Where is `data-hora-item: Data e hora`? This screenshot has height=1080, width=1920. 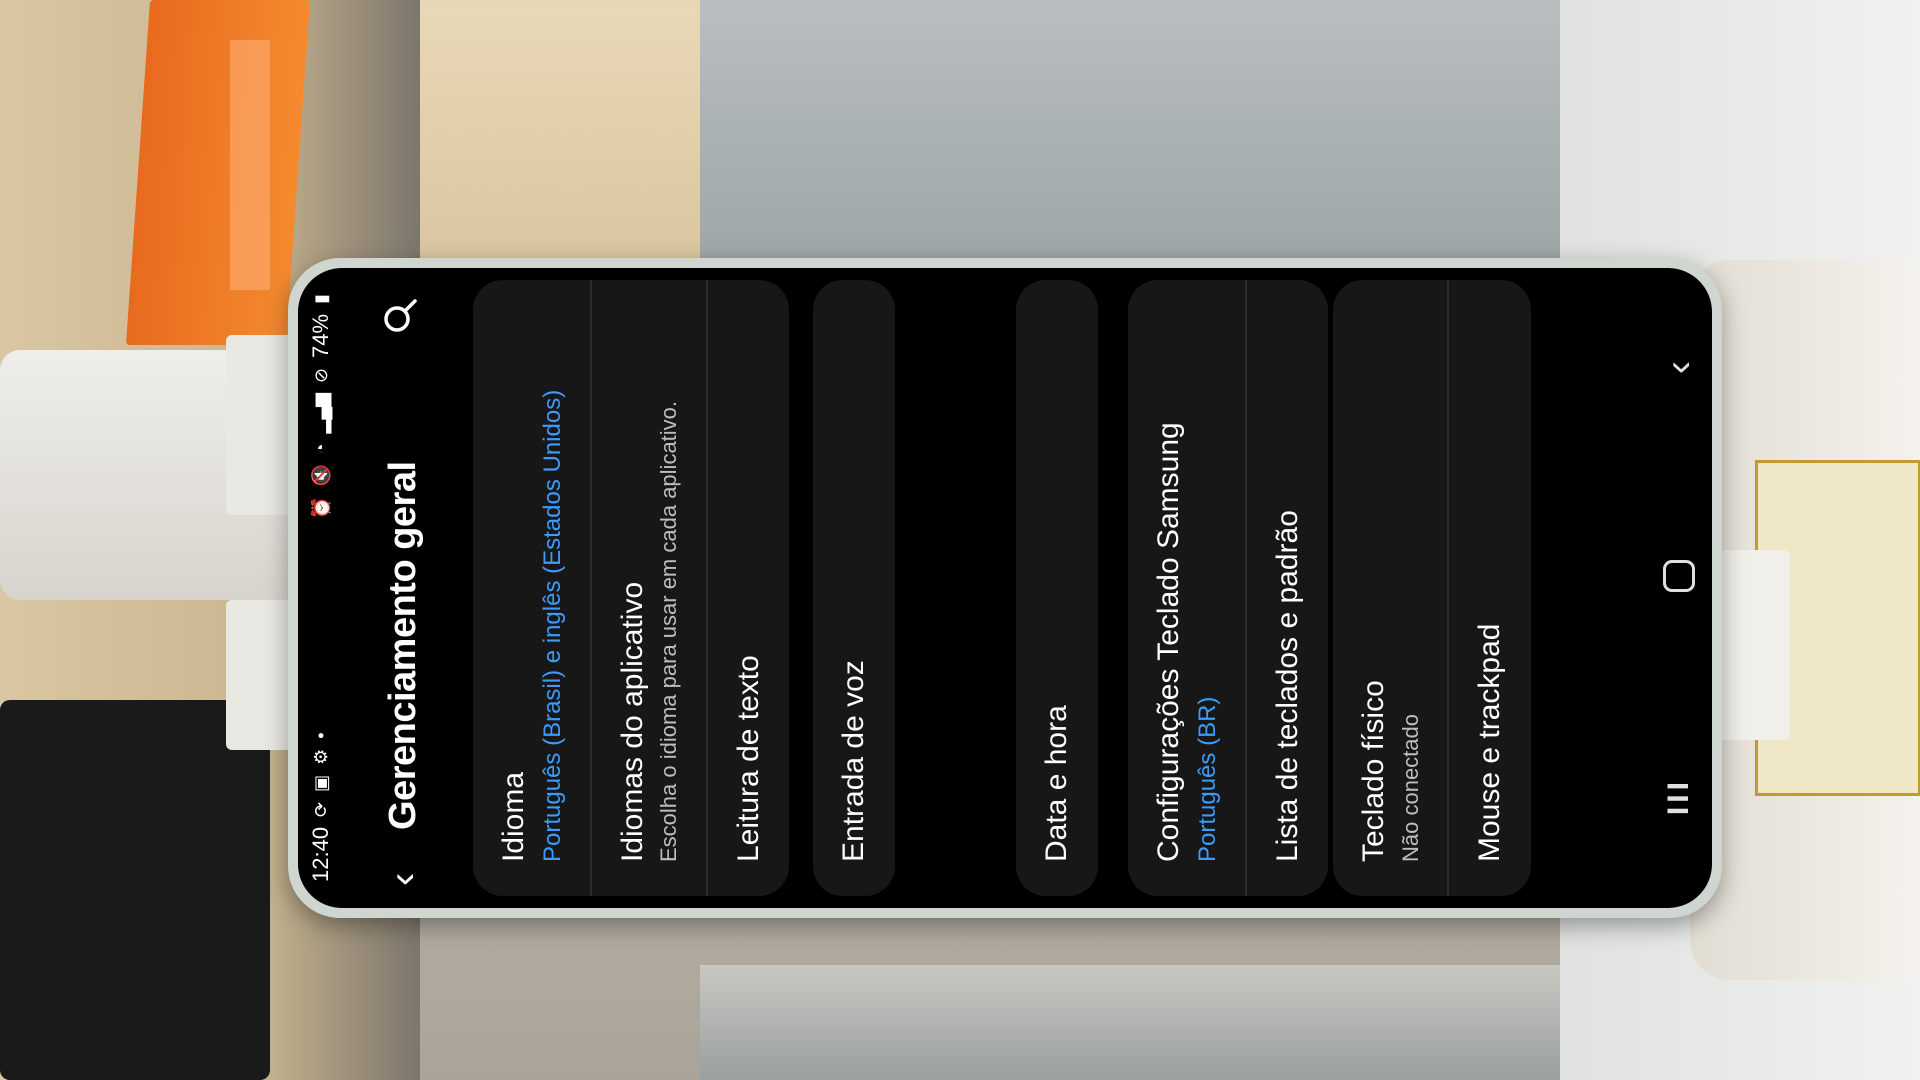 data-hora-item: Data e hora is located at coordinates (1057, 588).